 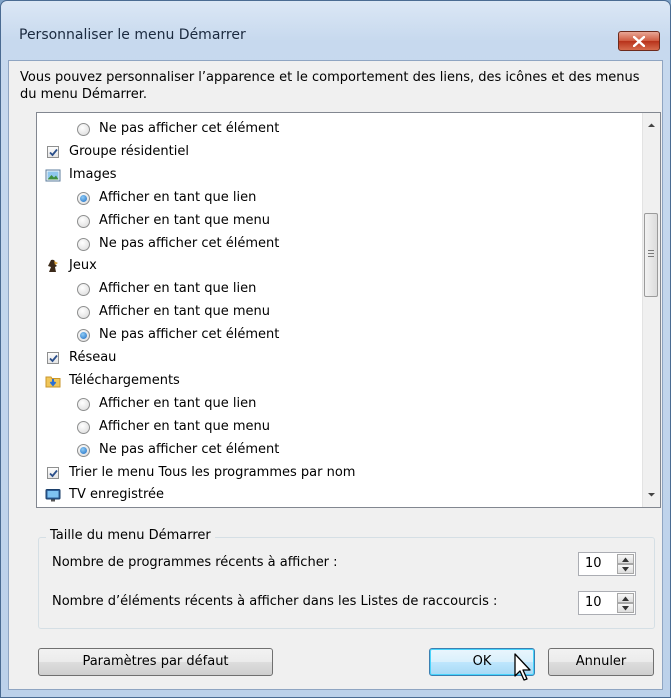 What do you see at coordinates (155, 662) in the screenshot?
I see `defaults-button: Paramètres par défaut` at bounding box center [155, 662].